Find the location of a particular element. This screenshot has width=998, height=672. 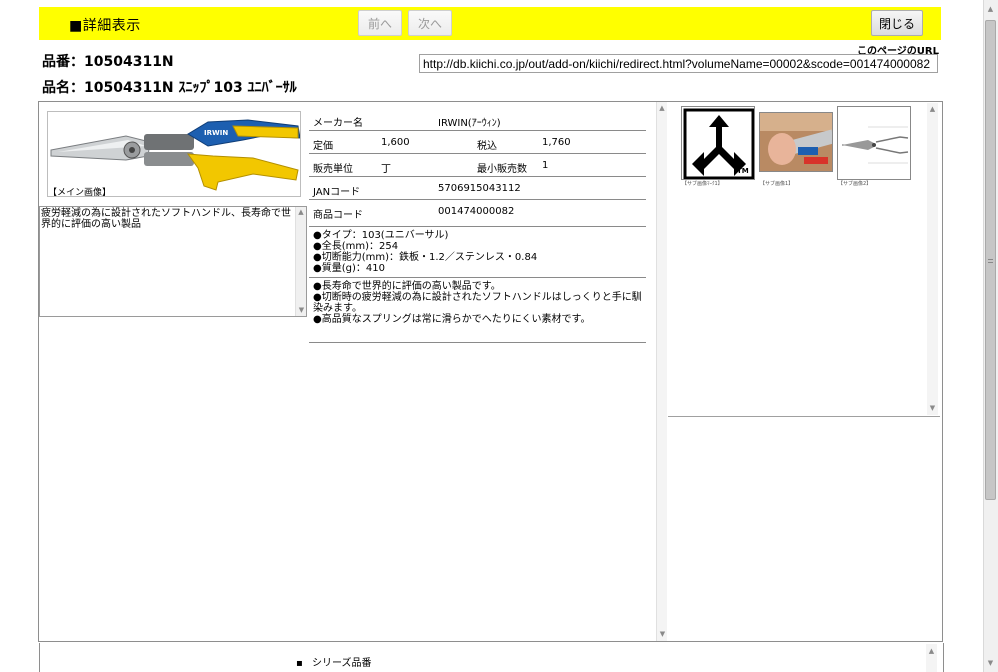

usage-photo is located at coordinates (796, 142).